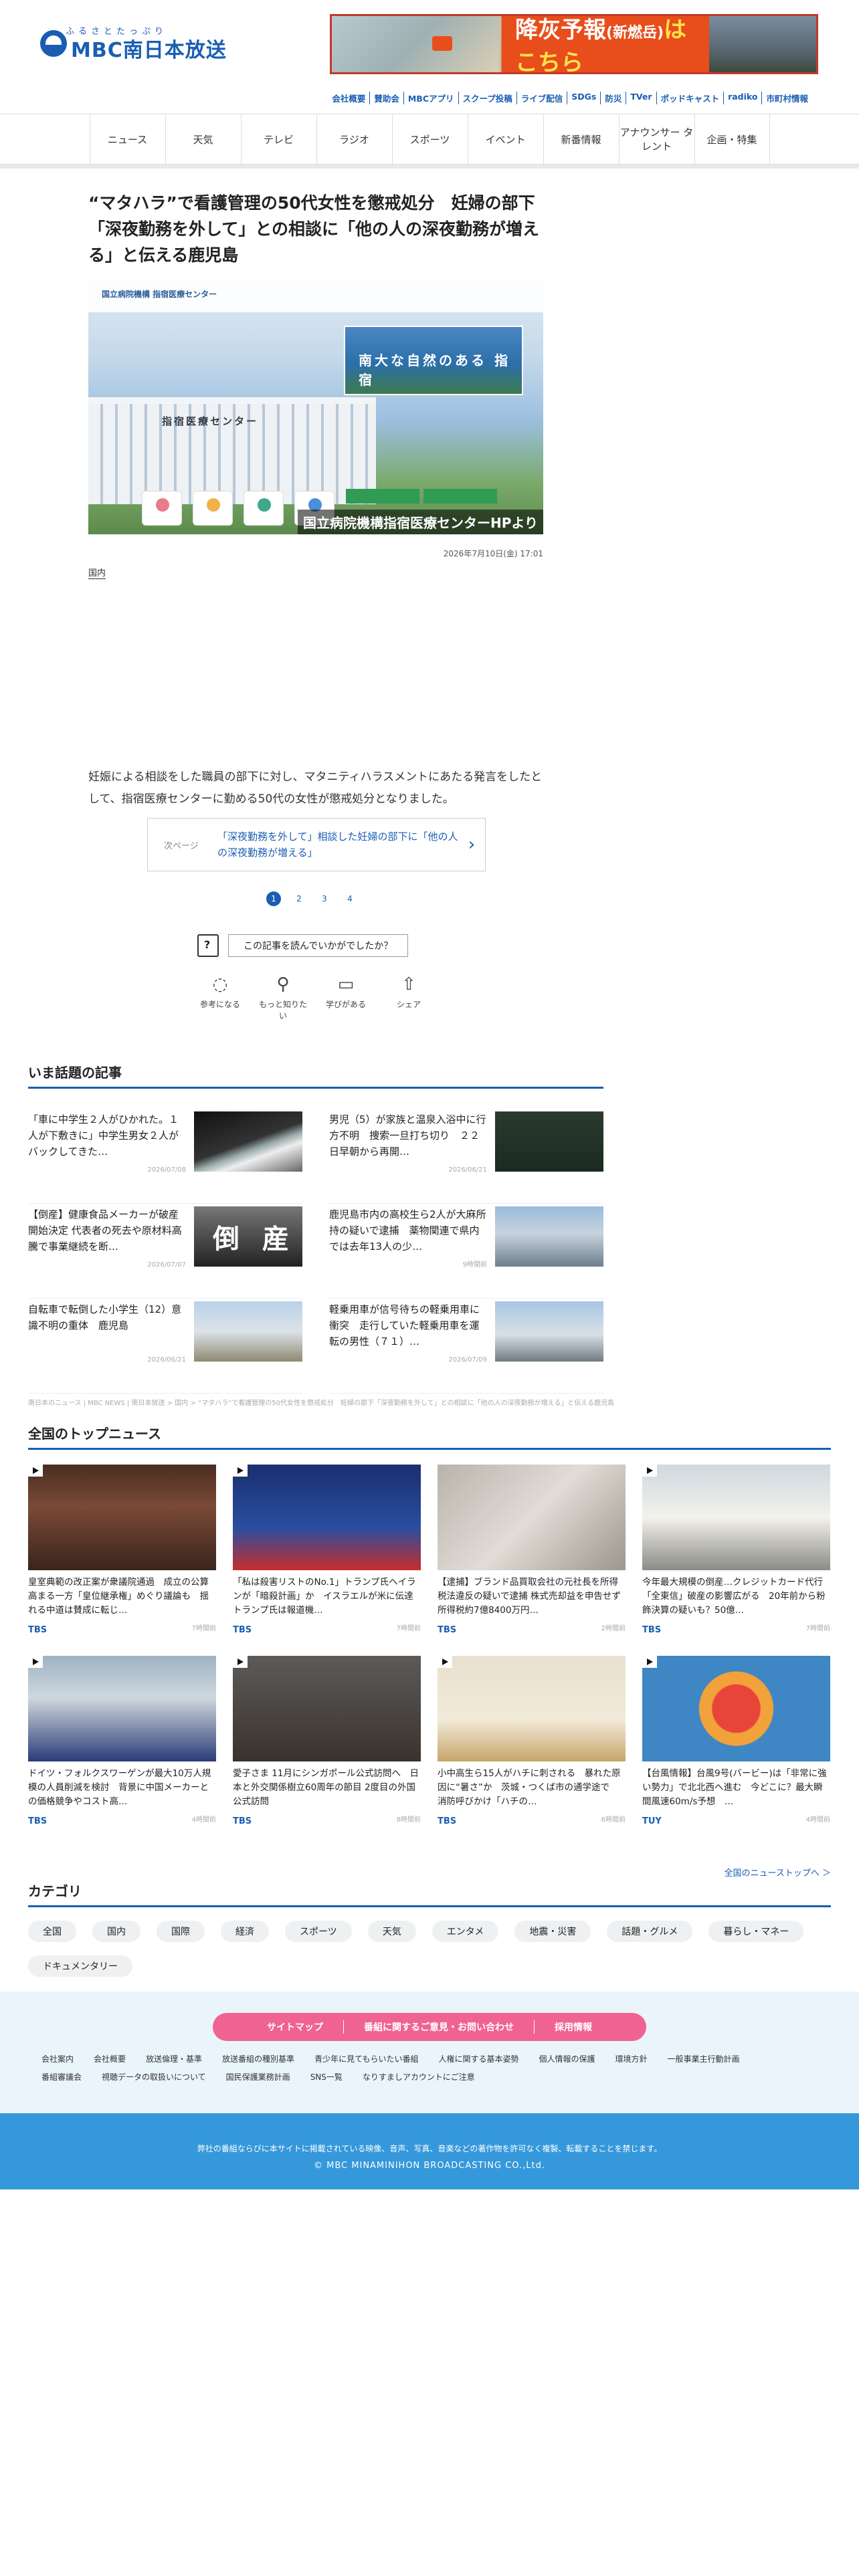  What do you see at coordinates (165, 1346) in the screenshot?
I see `trending-article: 自転車で転倒した小学生（12）意識不明の重体 鹿児島 2026/06/21` at bounding box center [165, 1346].